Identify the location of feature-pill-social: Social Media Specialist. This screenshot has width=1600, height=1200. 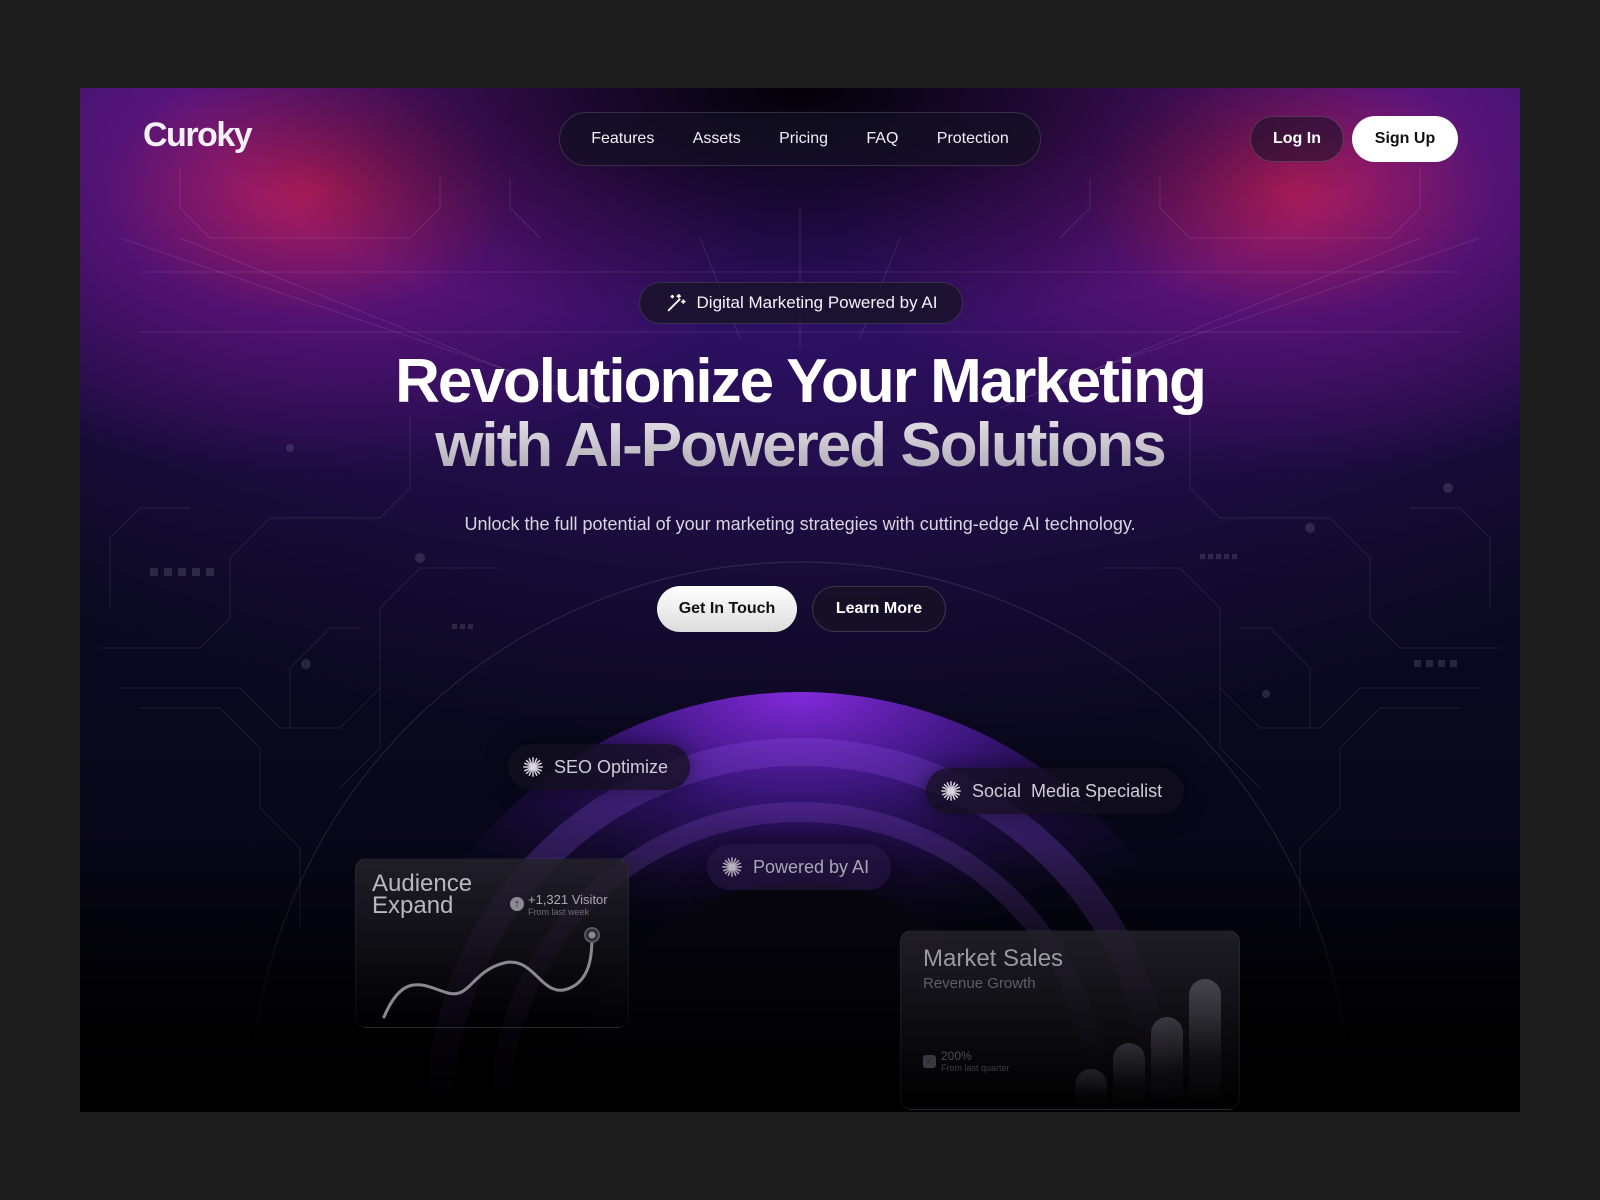
(1055, 791).